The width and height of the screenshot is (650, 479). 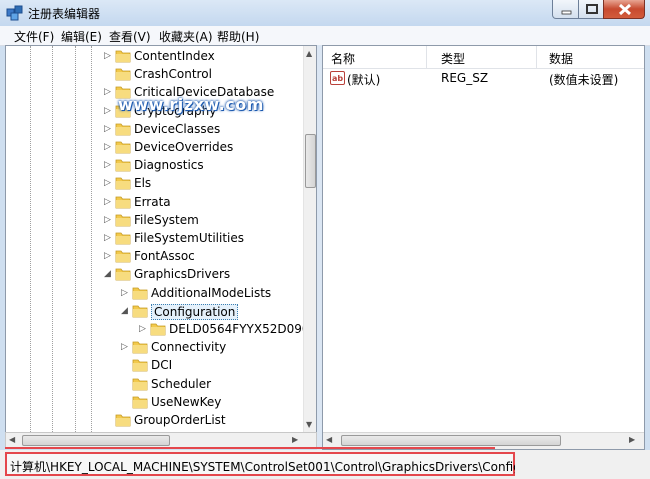 What do you see at coordinates (325, 36) in the screenshot?
I see `menu-bar: 文件(F) 编辑(E) 查看(V) 收藏夹(A) 帮助(H)` at bounding box center [325, 36].